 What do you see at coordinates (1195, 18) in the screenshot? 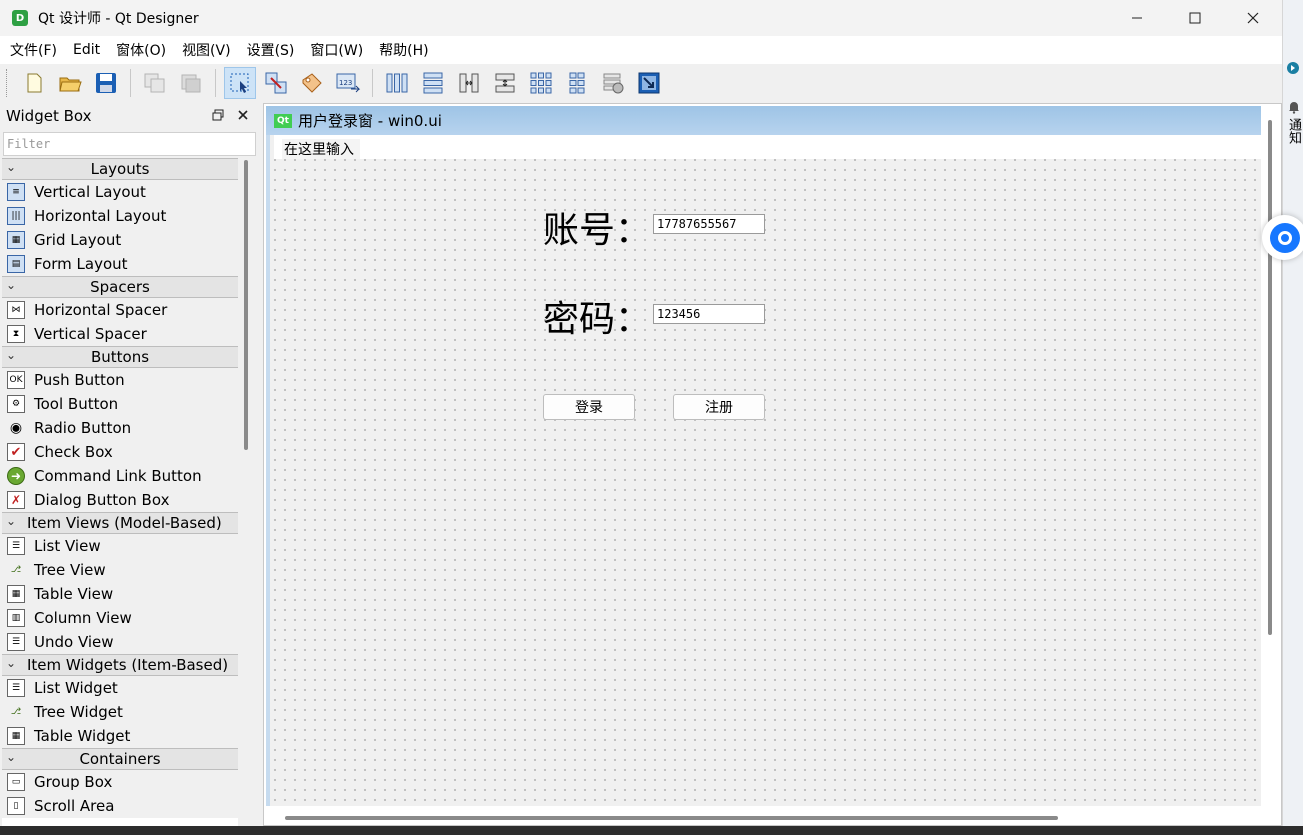
I see `maximize-icon` at bounding box center [1195, 18].